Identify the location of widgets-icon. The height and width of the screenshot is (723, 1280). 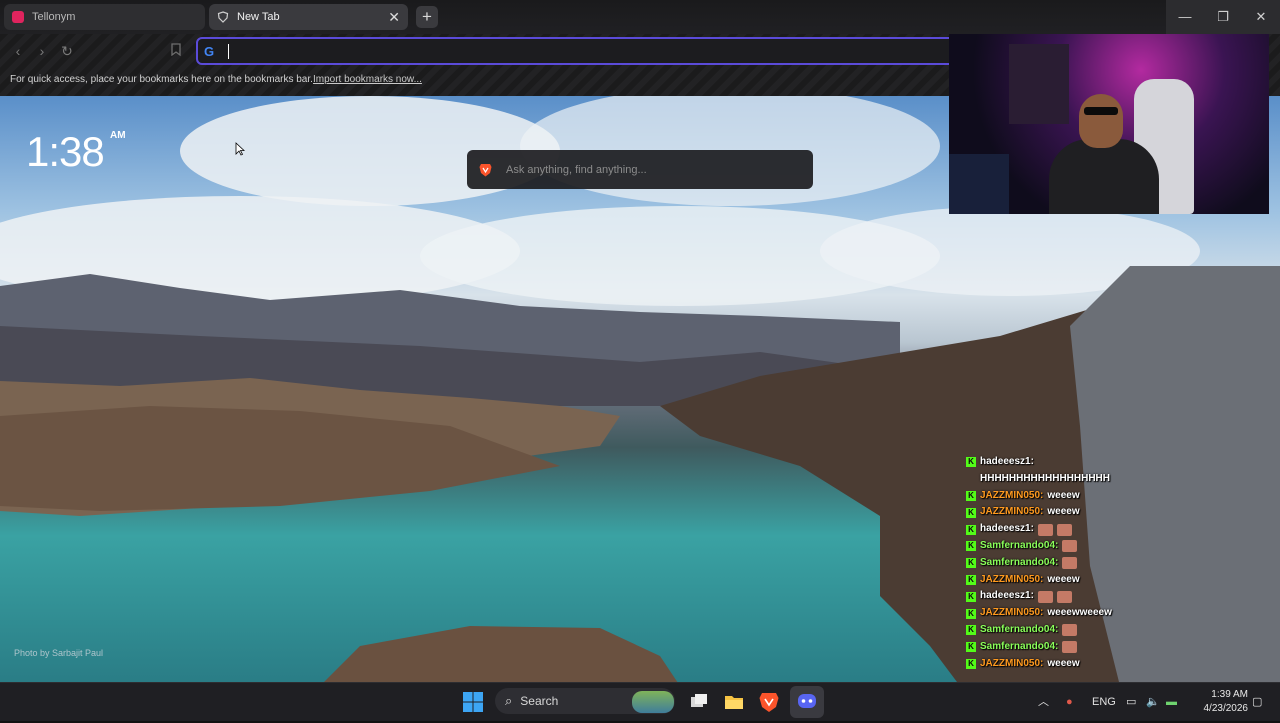
(653, 702).